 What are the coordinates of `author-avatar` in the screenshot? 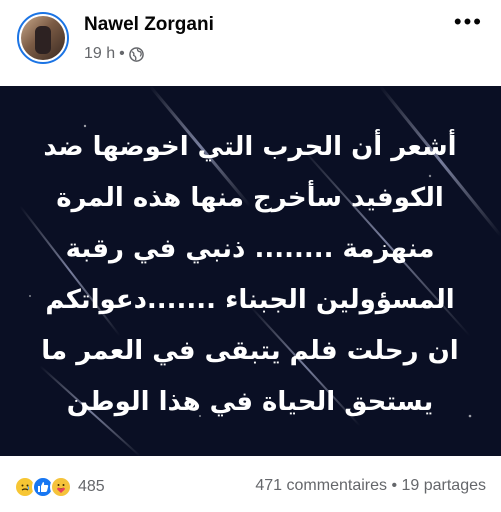 It's located at (43, 38).